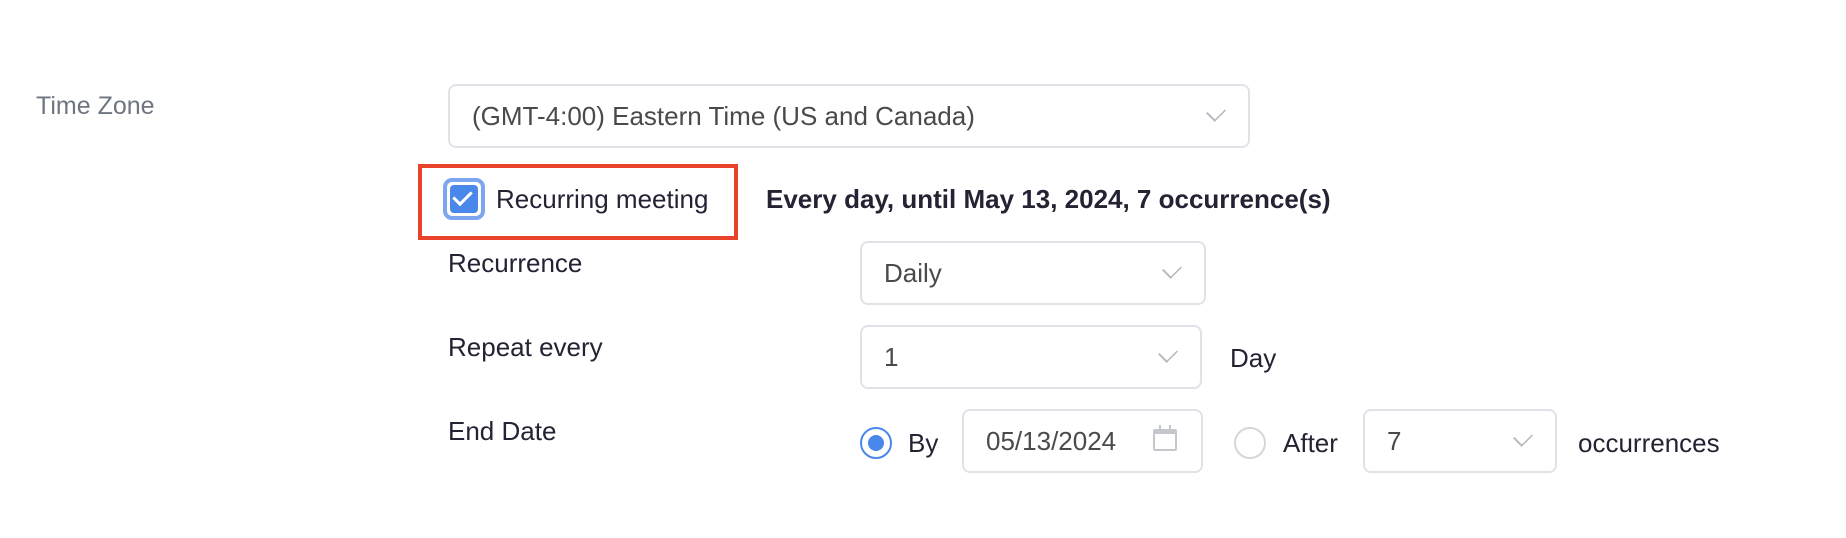 This screenshot has height=538, width=1846. Describe the element at coordinates (1253, 358) in the screenshot. I see `repeat-unit-label: Day` at that location.